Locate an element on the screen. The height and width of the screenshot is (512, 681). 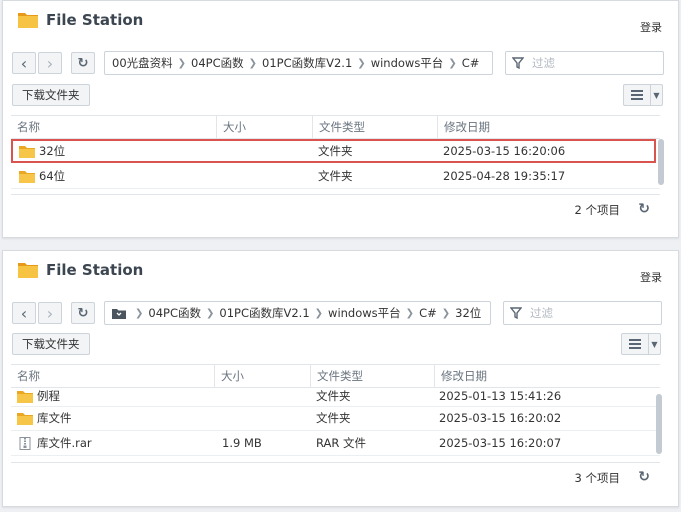
size-cell: 1.9 MB is located at coordinates (242, 443).